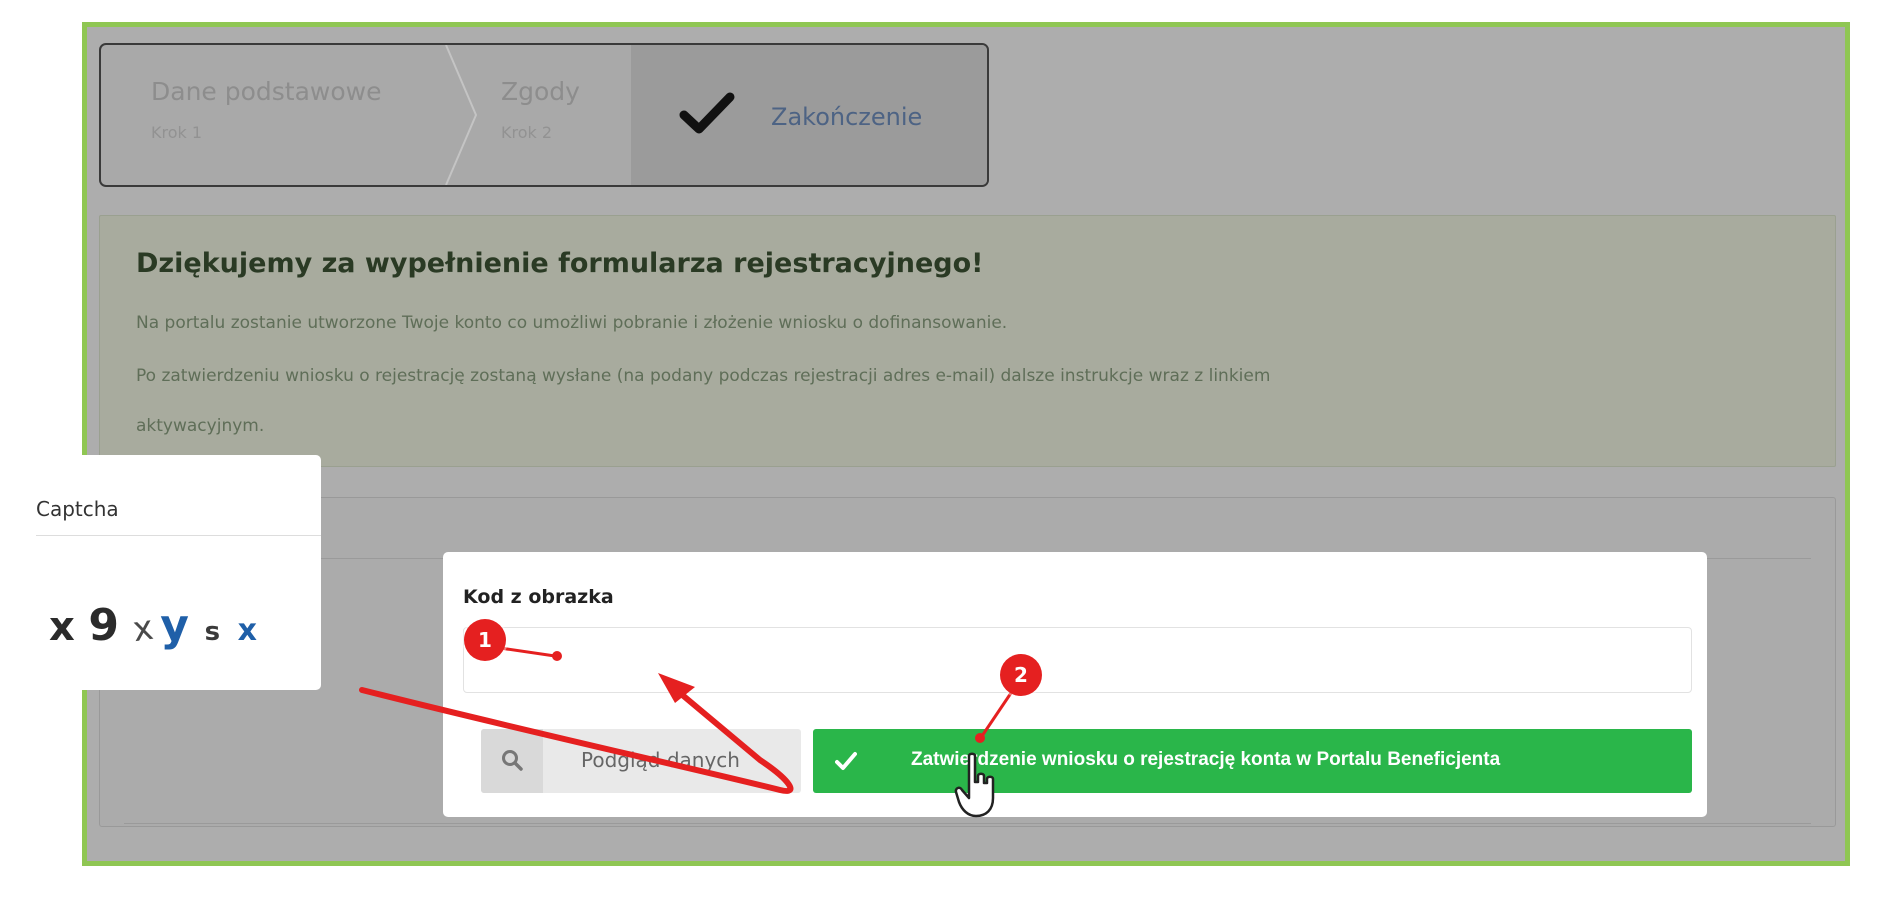 This screenshot has height=913, width=1903. Describe the element at coordinates (212, 632) in the screenshot. I see `captcha-char: s` at that location.